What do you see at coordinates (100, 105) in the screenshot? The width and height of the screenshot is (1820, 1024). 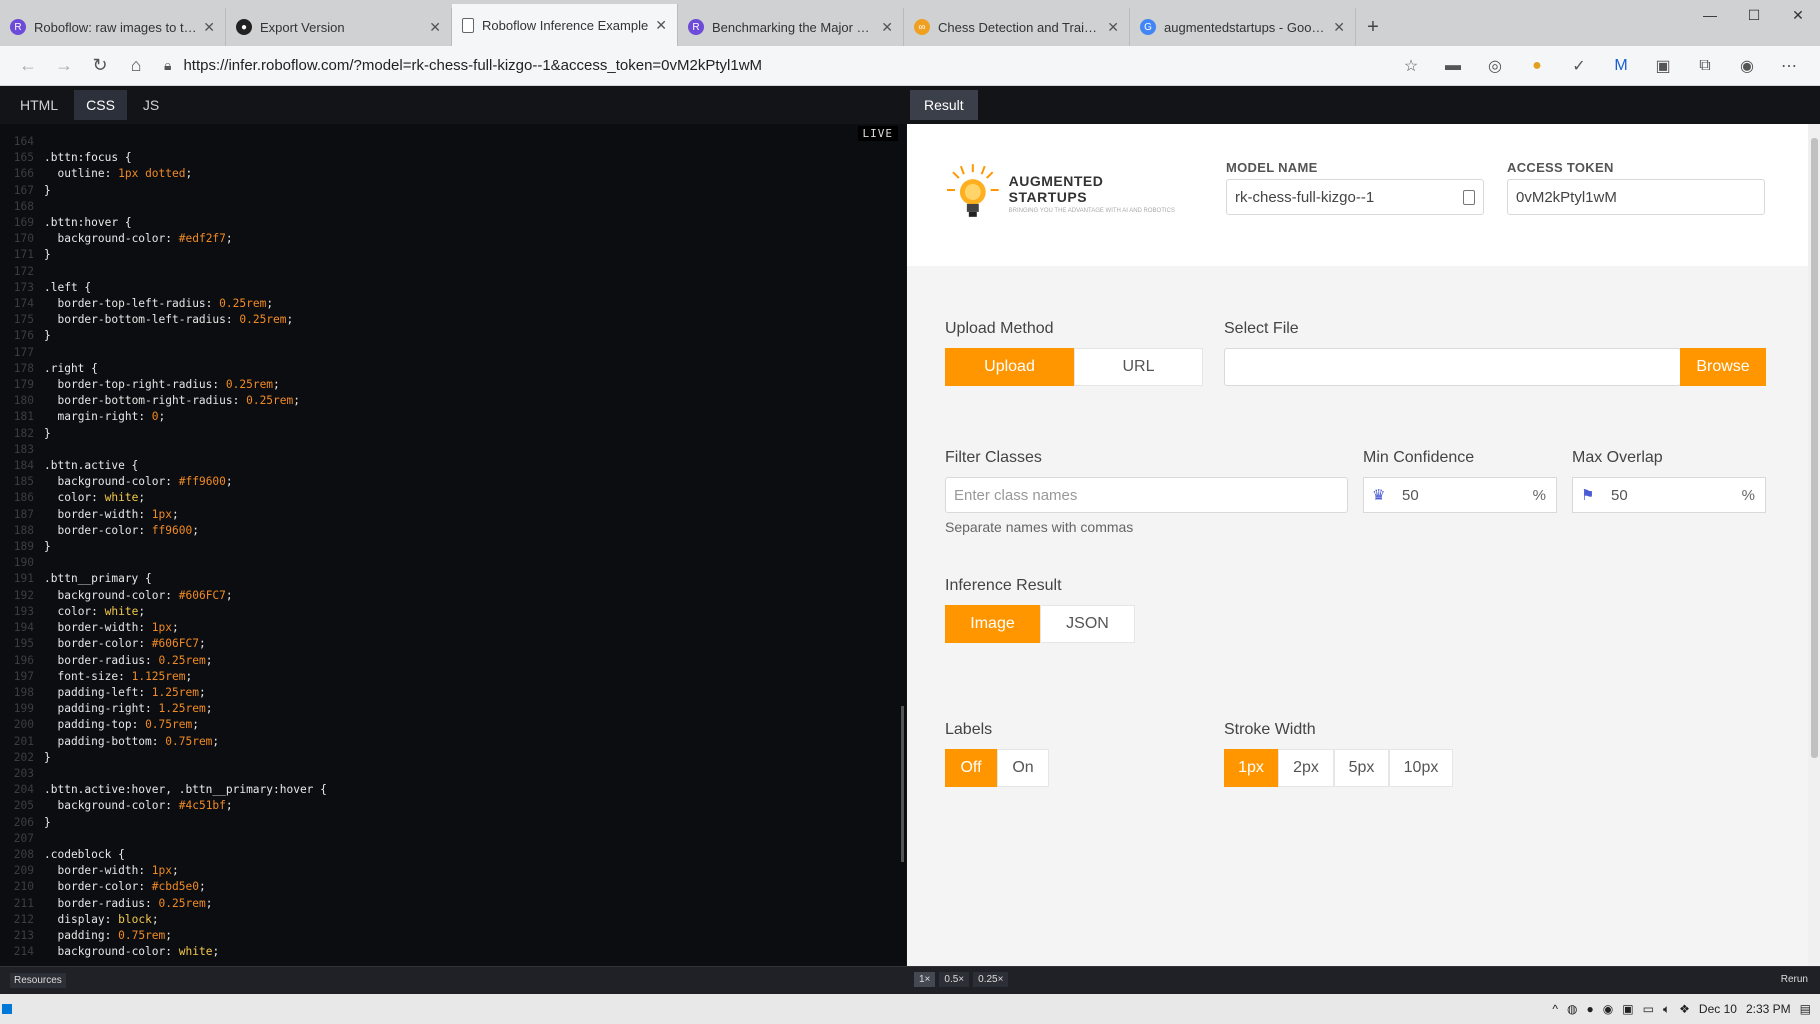 I see `tab-css: CSS` at bounding box center [100, 105].